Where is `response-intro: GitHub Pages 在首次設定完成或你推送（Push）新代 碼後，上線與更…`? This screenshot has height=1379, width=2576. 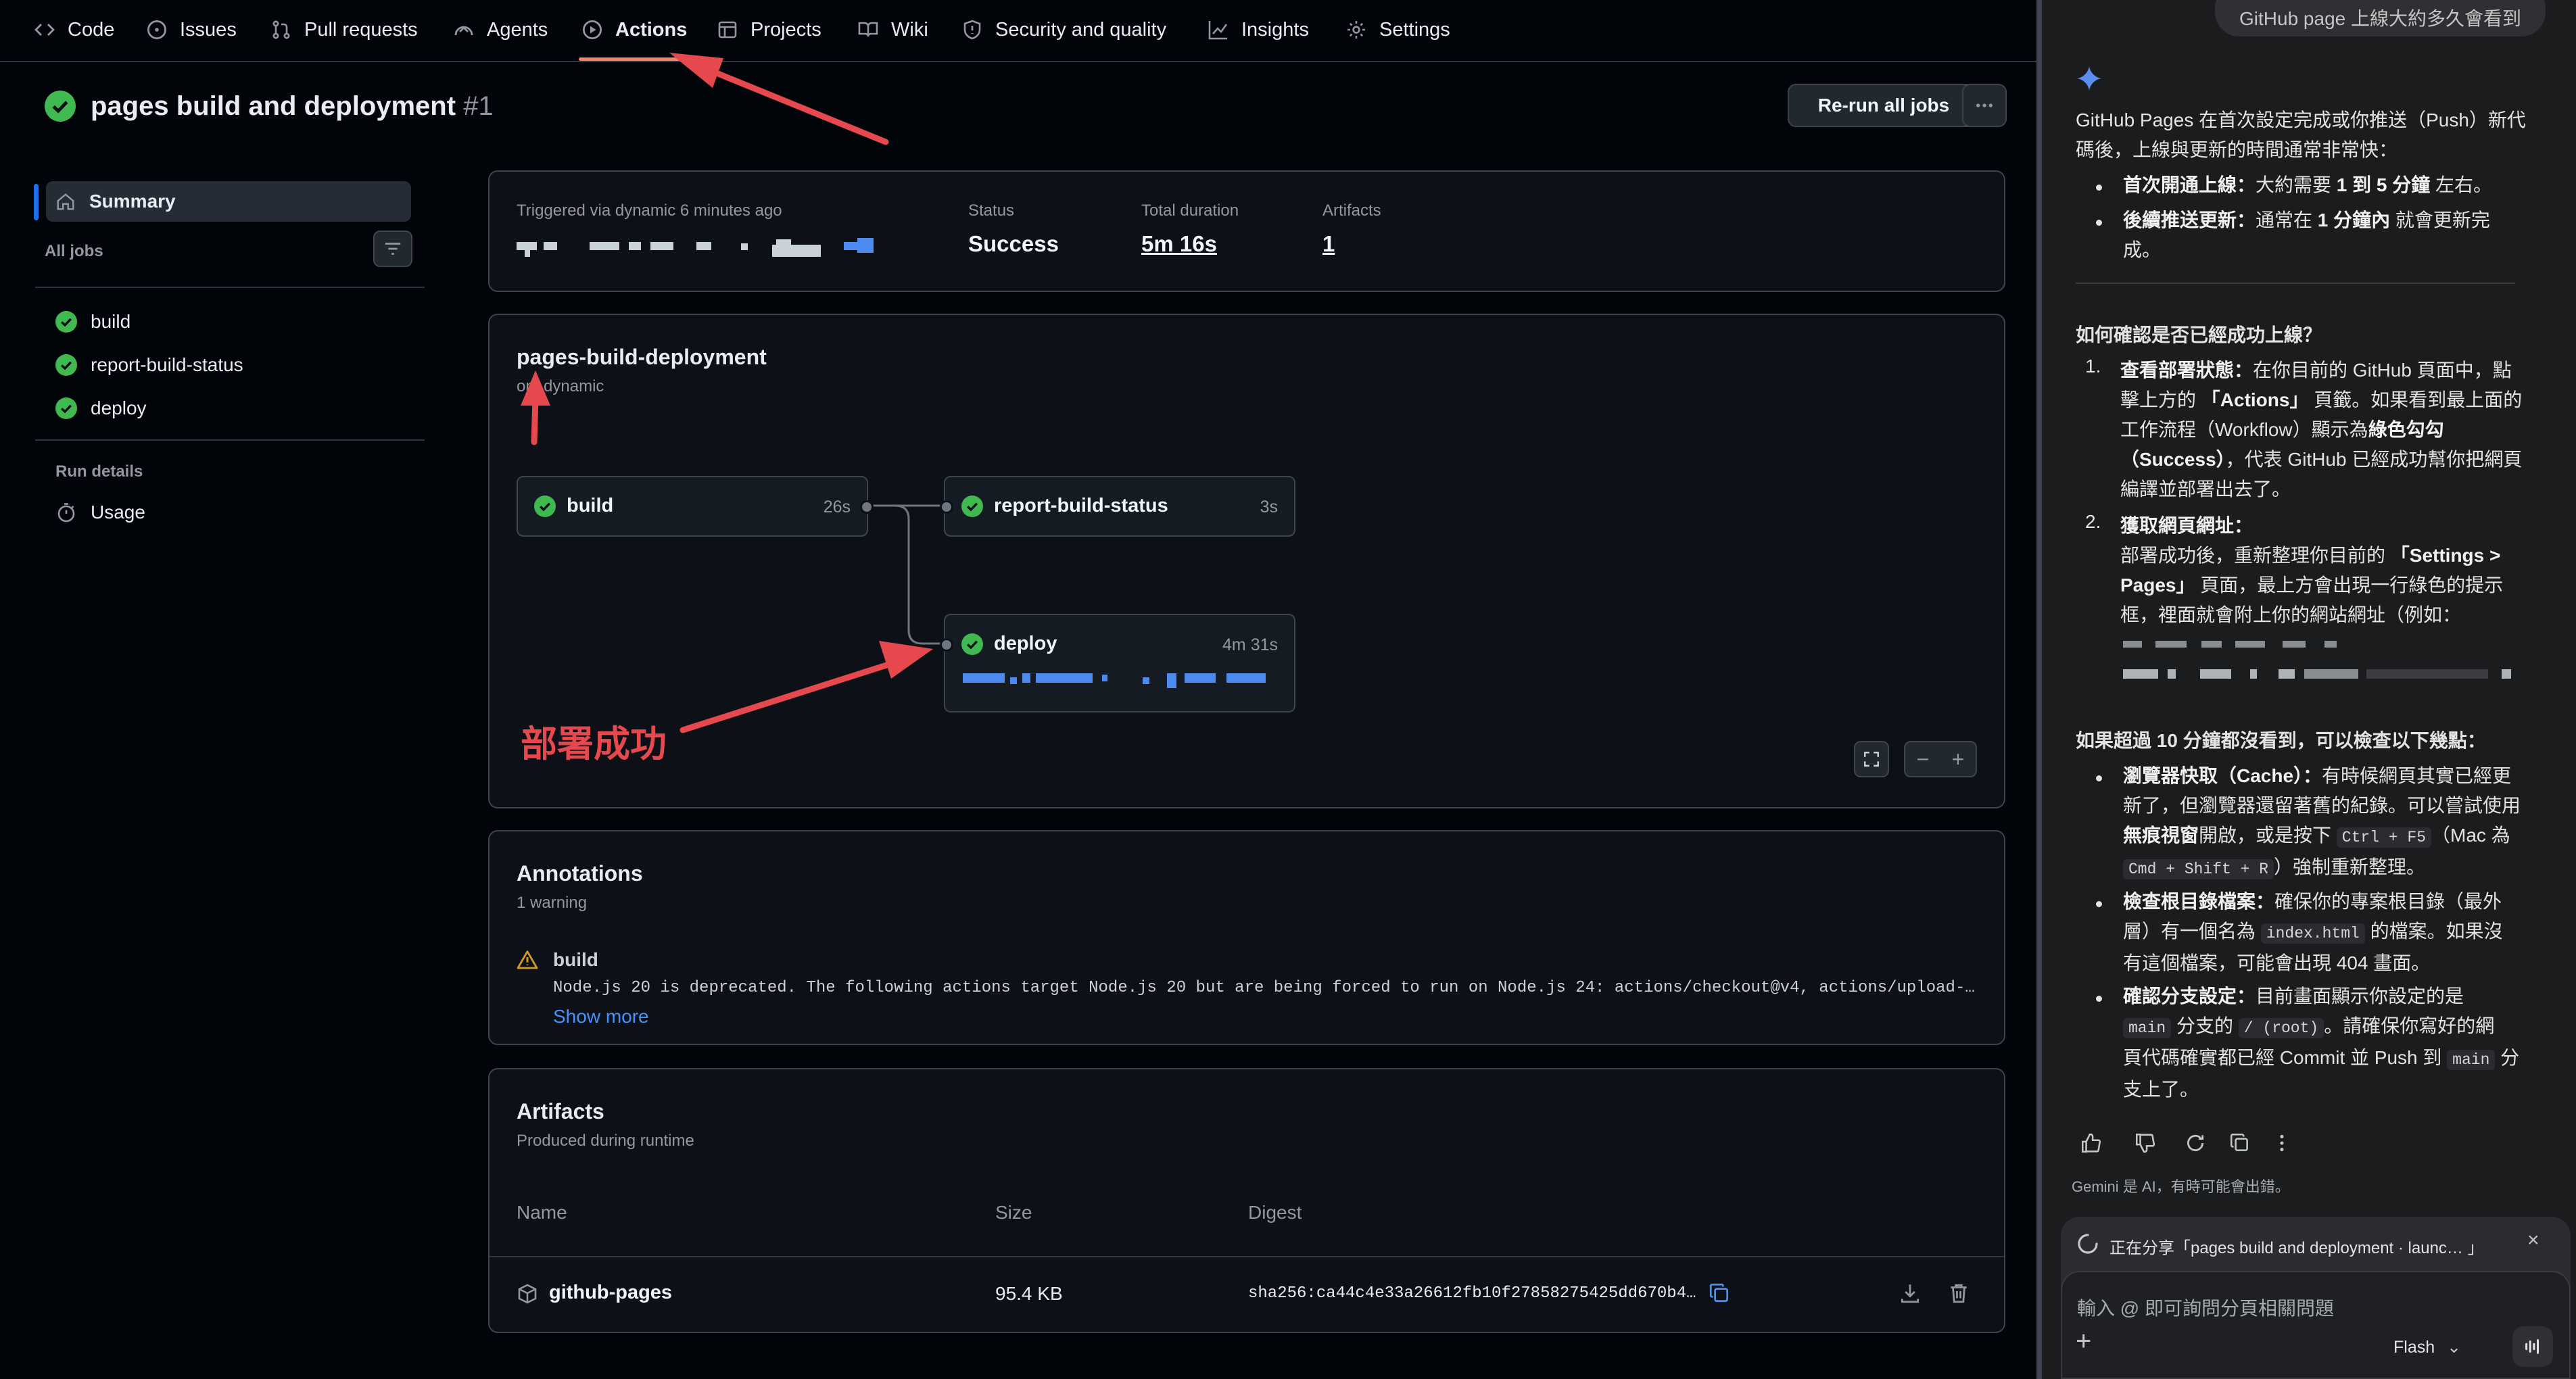 response-intro: GitHub Pages 在首次設定完成或你推送（Push）新代 碼後，上線與更… is located at coordinates (2312, 135).